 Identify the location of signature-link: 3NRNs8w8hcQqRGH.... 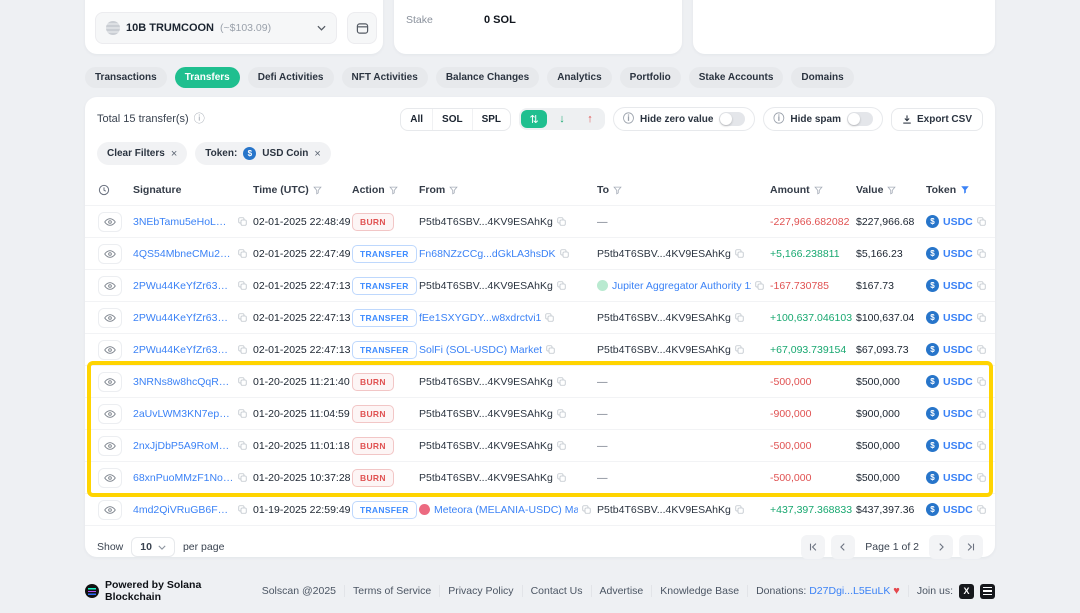
(183, 382).